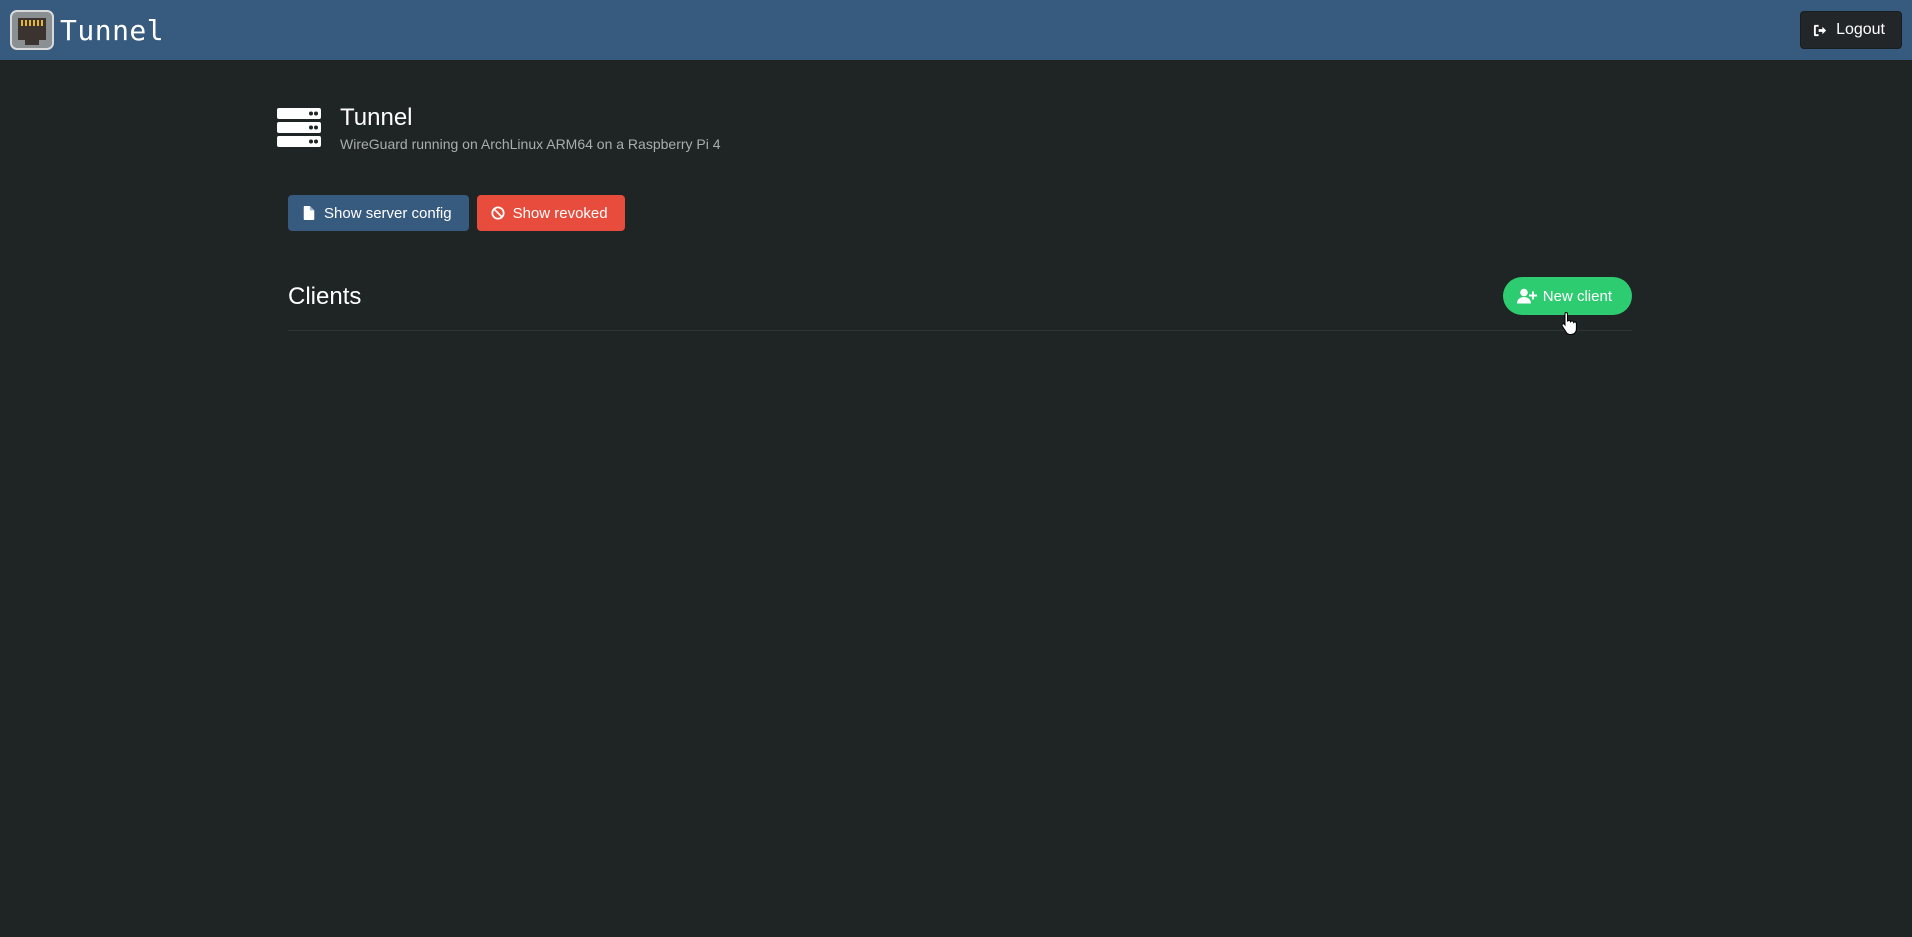  I want to click on logout-button: Logout, so click(1851, 30).